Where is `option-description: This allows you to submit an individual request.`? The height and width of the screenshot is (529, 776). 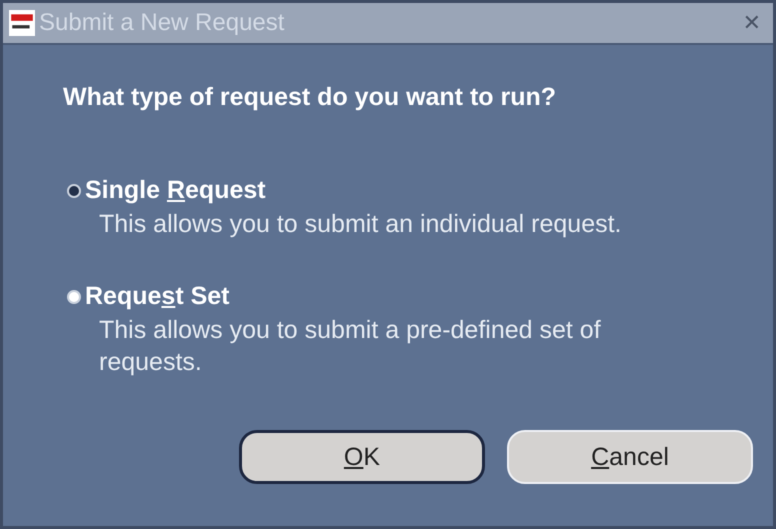
option-description: This allows you to submit an individual request. is located at coordinates (360, 224).